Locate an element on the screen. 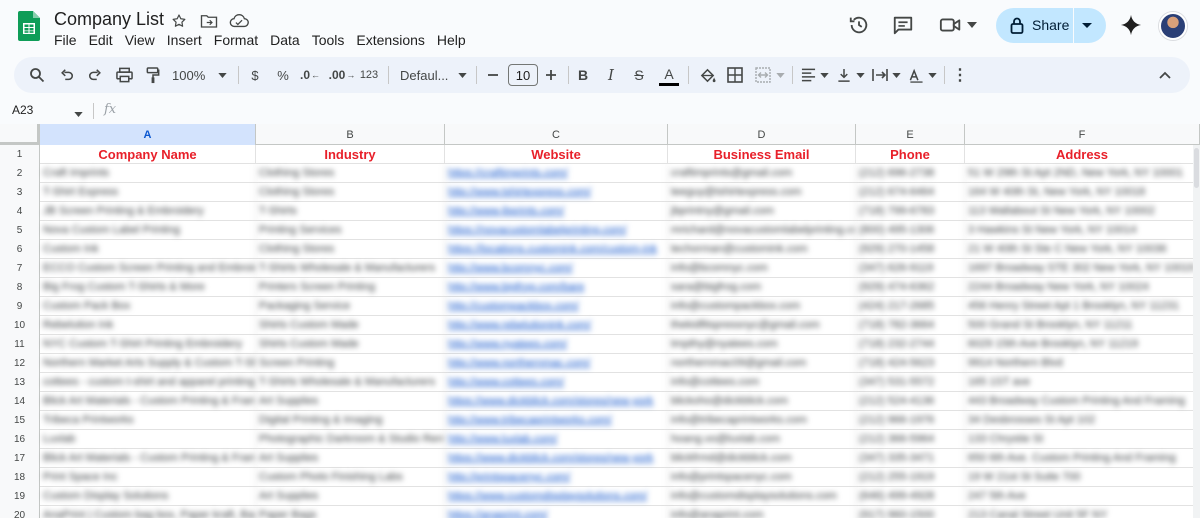 This screenshot has height=518, width=1200. cell-address: 9914 Northern Blvd is located at coordinates (1082, 363).